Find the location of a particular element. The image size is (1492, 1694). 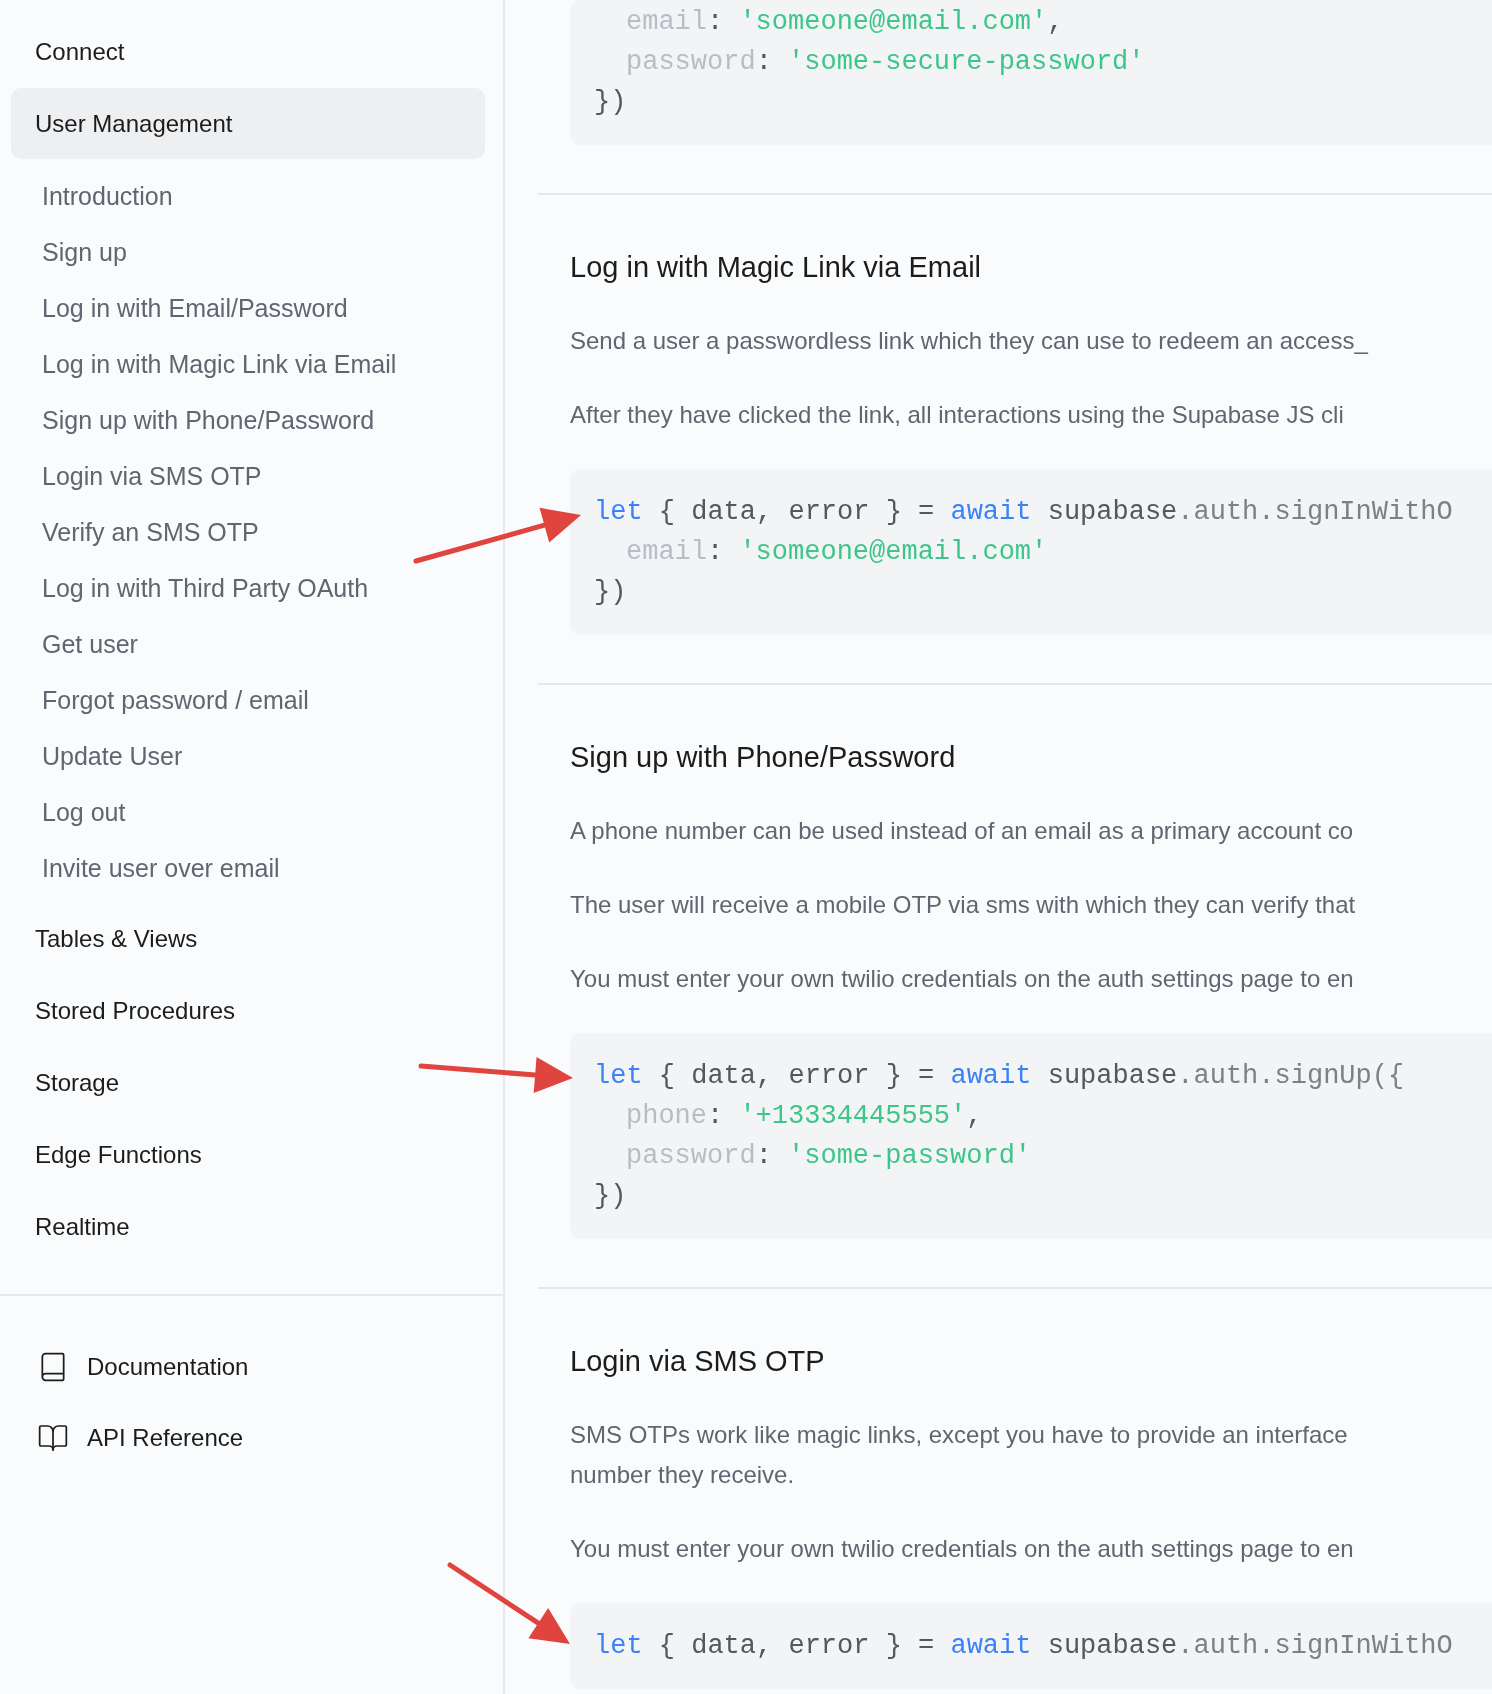

code-line: phone: '+13334445555', is located at coordinates (804, 1116).